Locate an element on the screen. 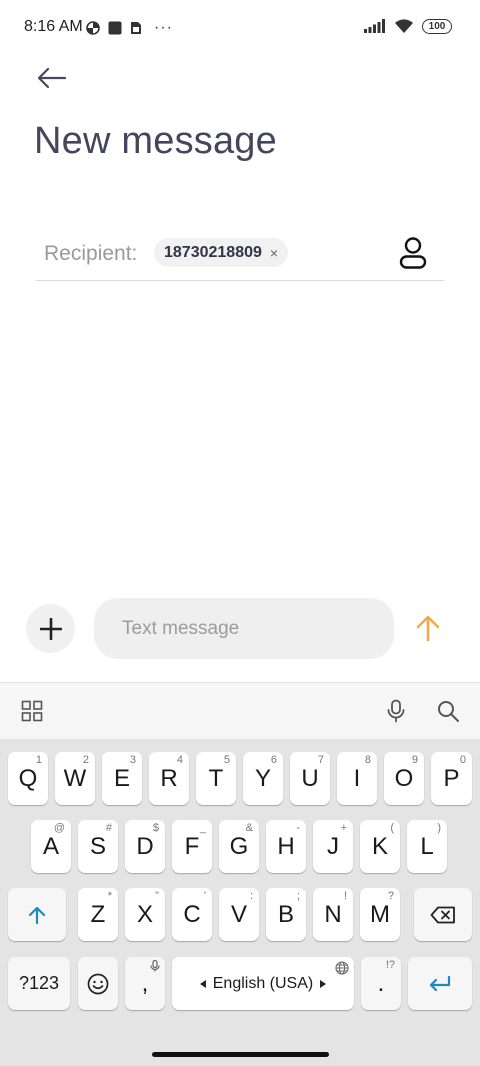  key-label: I is located at coordinates (357, 778).